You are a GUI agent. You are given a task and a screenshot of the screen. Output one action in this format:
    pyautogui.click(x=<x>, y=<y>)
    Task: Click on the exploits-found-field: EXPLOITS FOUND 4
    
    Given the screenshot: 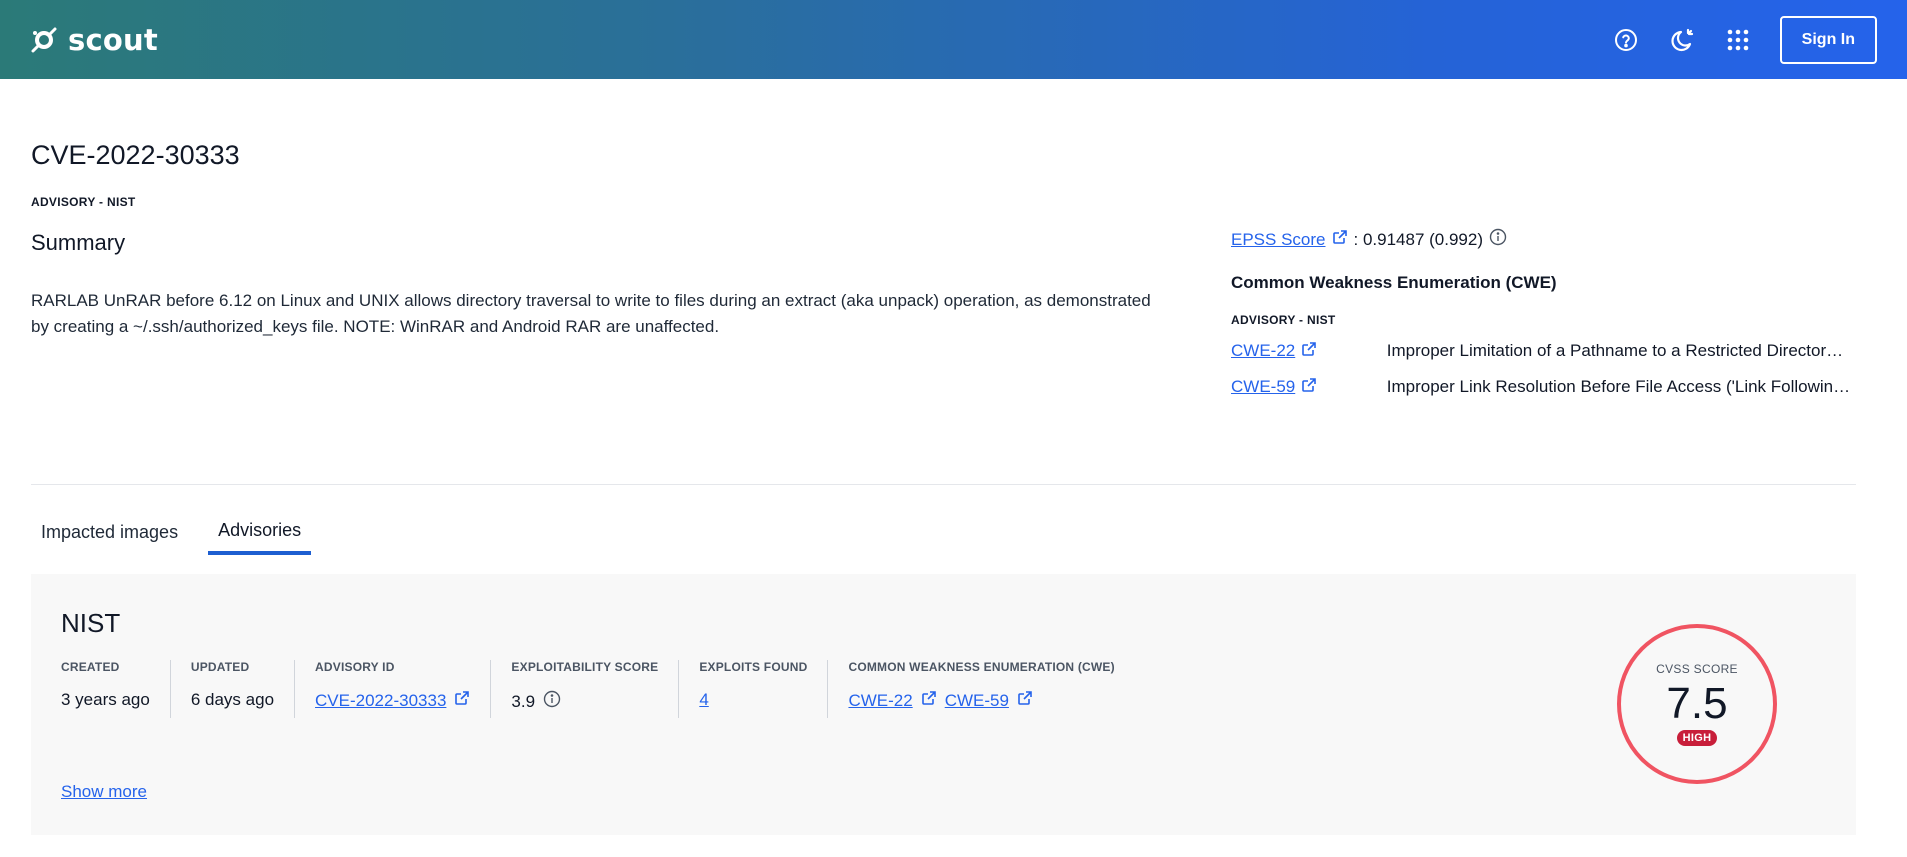 What is the action you would take?
    pyautogui.click(x=764, y=689)
    